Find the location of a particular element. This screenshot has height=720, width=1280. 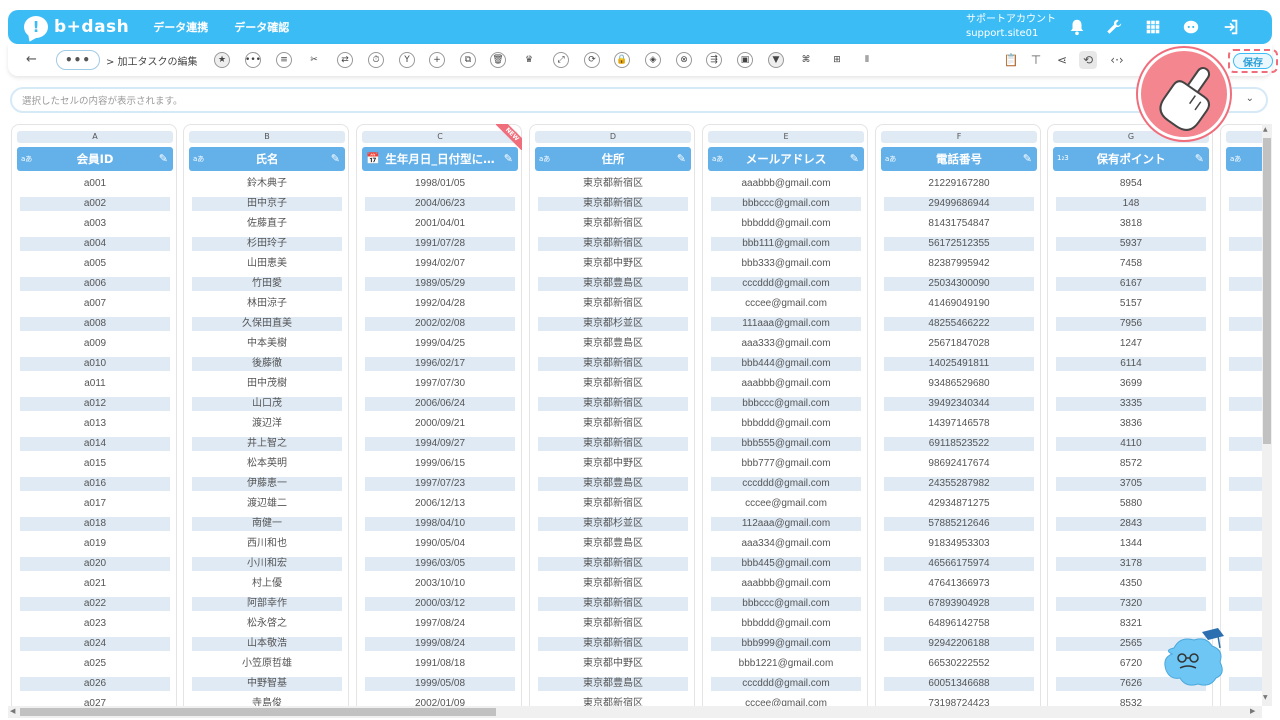

table-cell: 7320 is located at coordinates (1131, 604).